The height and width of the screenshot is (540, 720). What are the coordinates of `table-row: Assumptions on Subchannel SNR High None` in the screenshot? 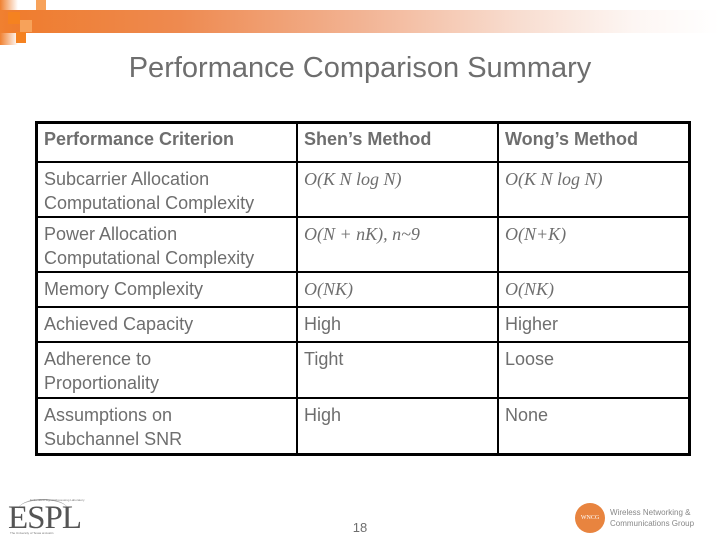 It's located at (363, 426).